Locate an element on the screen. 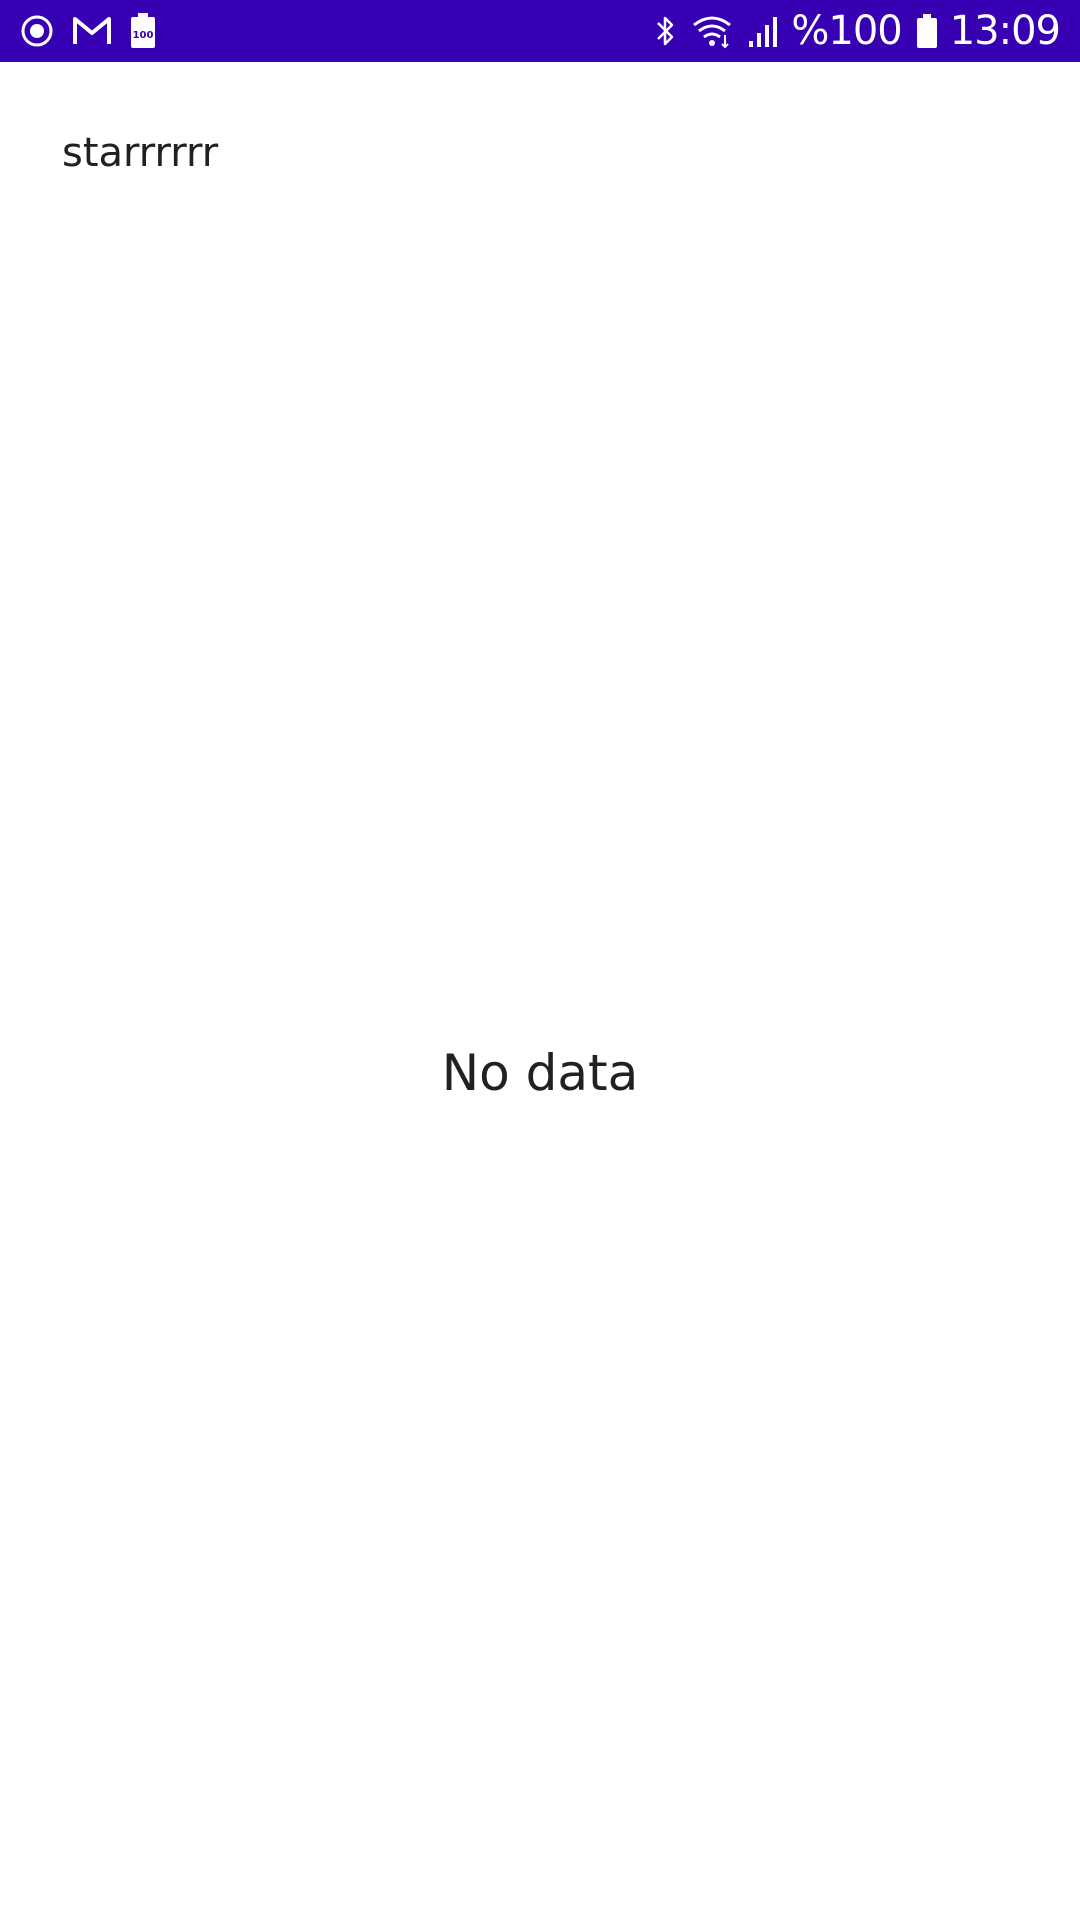 The image size is (1080, 1920). status-bar: 100 %100 13:09 is located at coordinates (540, 31).